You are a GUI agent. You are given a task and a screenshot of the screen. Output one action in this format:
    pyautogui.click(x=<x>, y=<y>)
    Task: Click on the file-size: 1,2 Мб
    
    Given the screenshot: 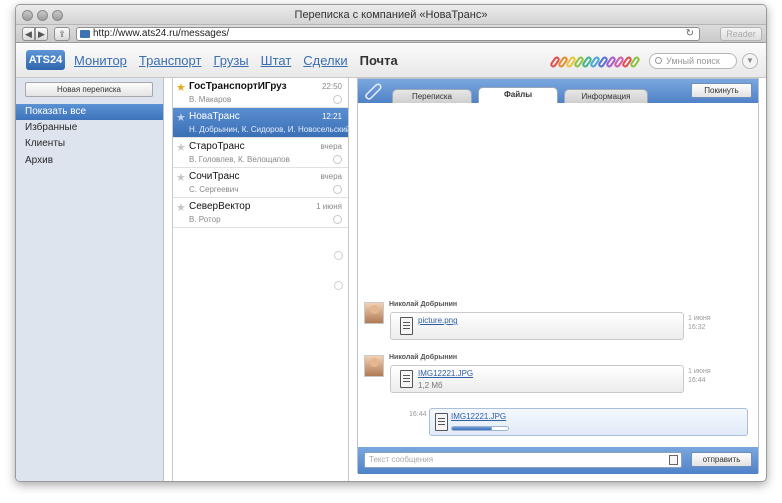 What is the action you would take?
    pyautogui.click(x=430, y=385)
    